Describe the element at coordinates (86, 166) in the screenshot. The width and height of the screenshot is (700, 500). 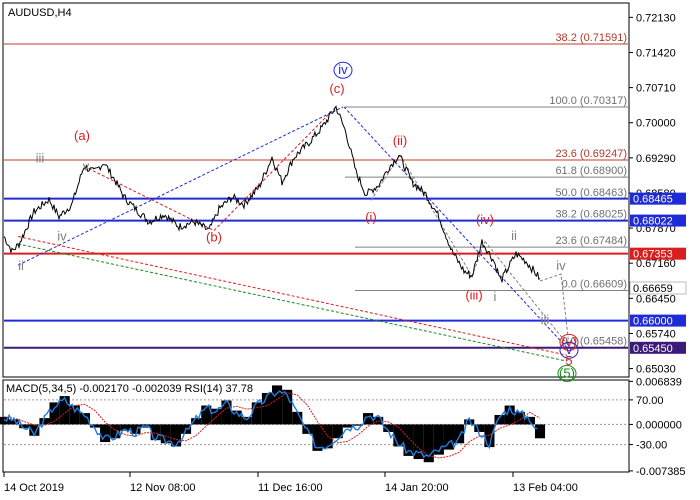
I see `wave-label: v` at that location.